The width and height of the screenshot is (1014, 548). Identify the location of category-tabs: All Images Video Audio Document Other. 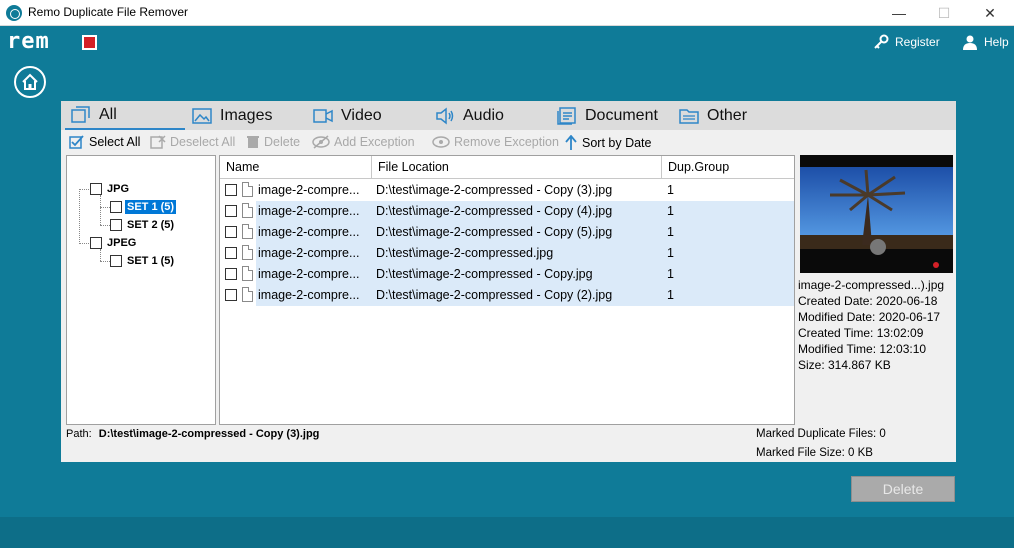
(508, 115).